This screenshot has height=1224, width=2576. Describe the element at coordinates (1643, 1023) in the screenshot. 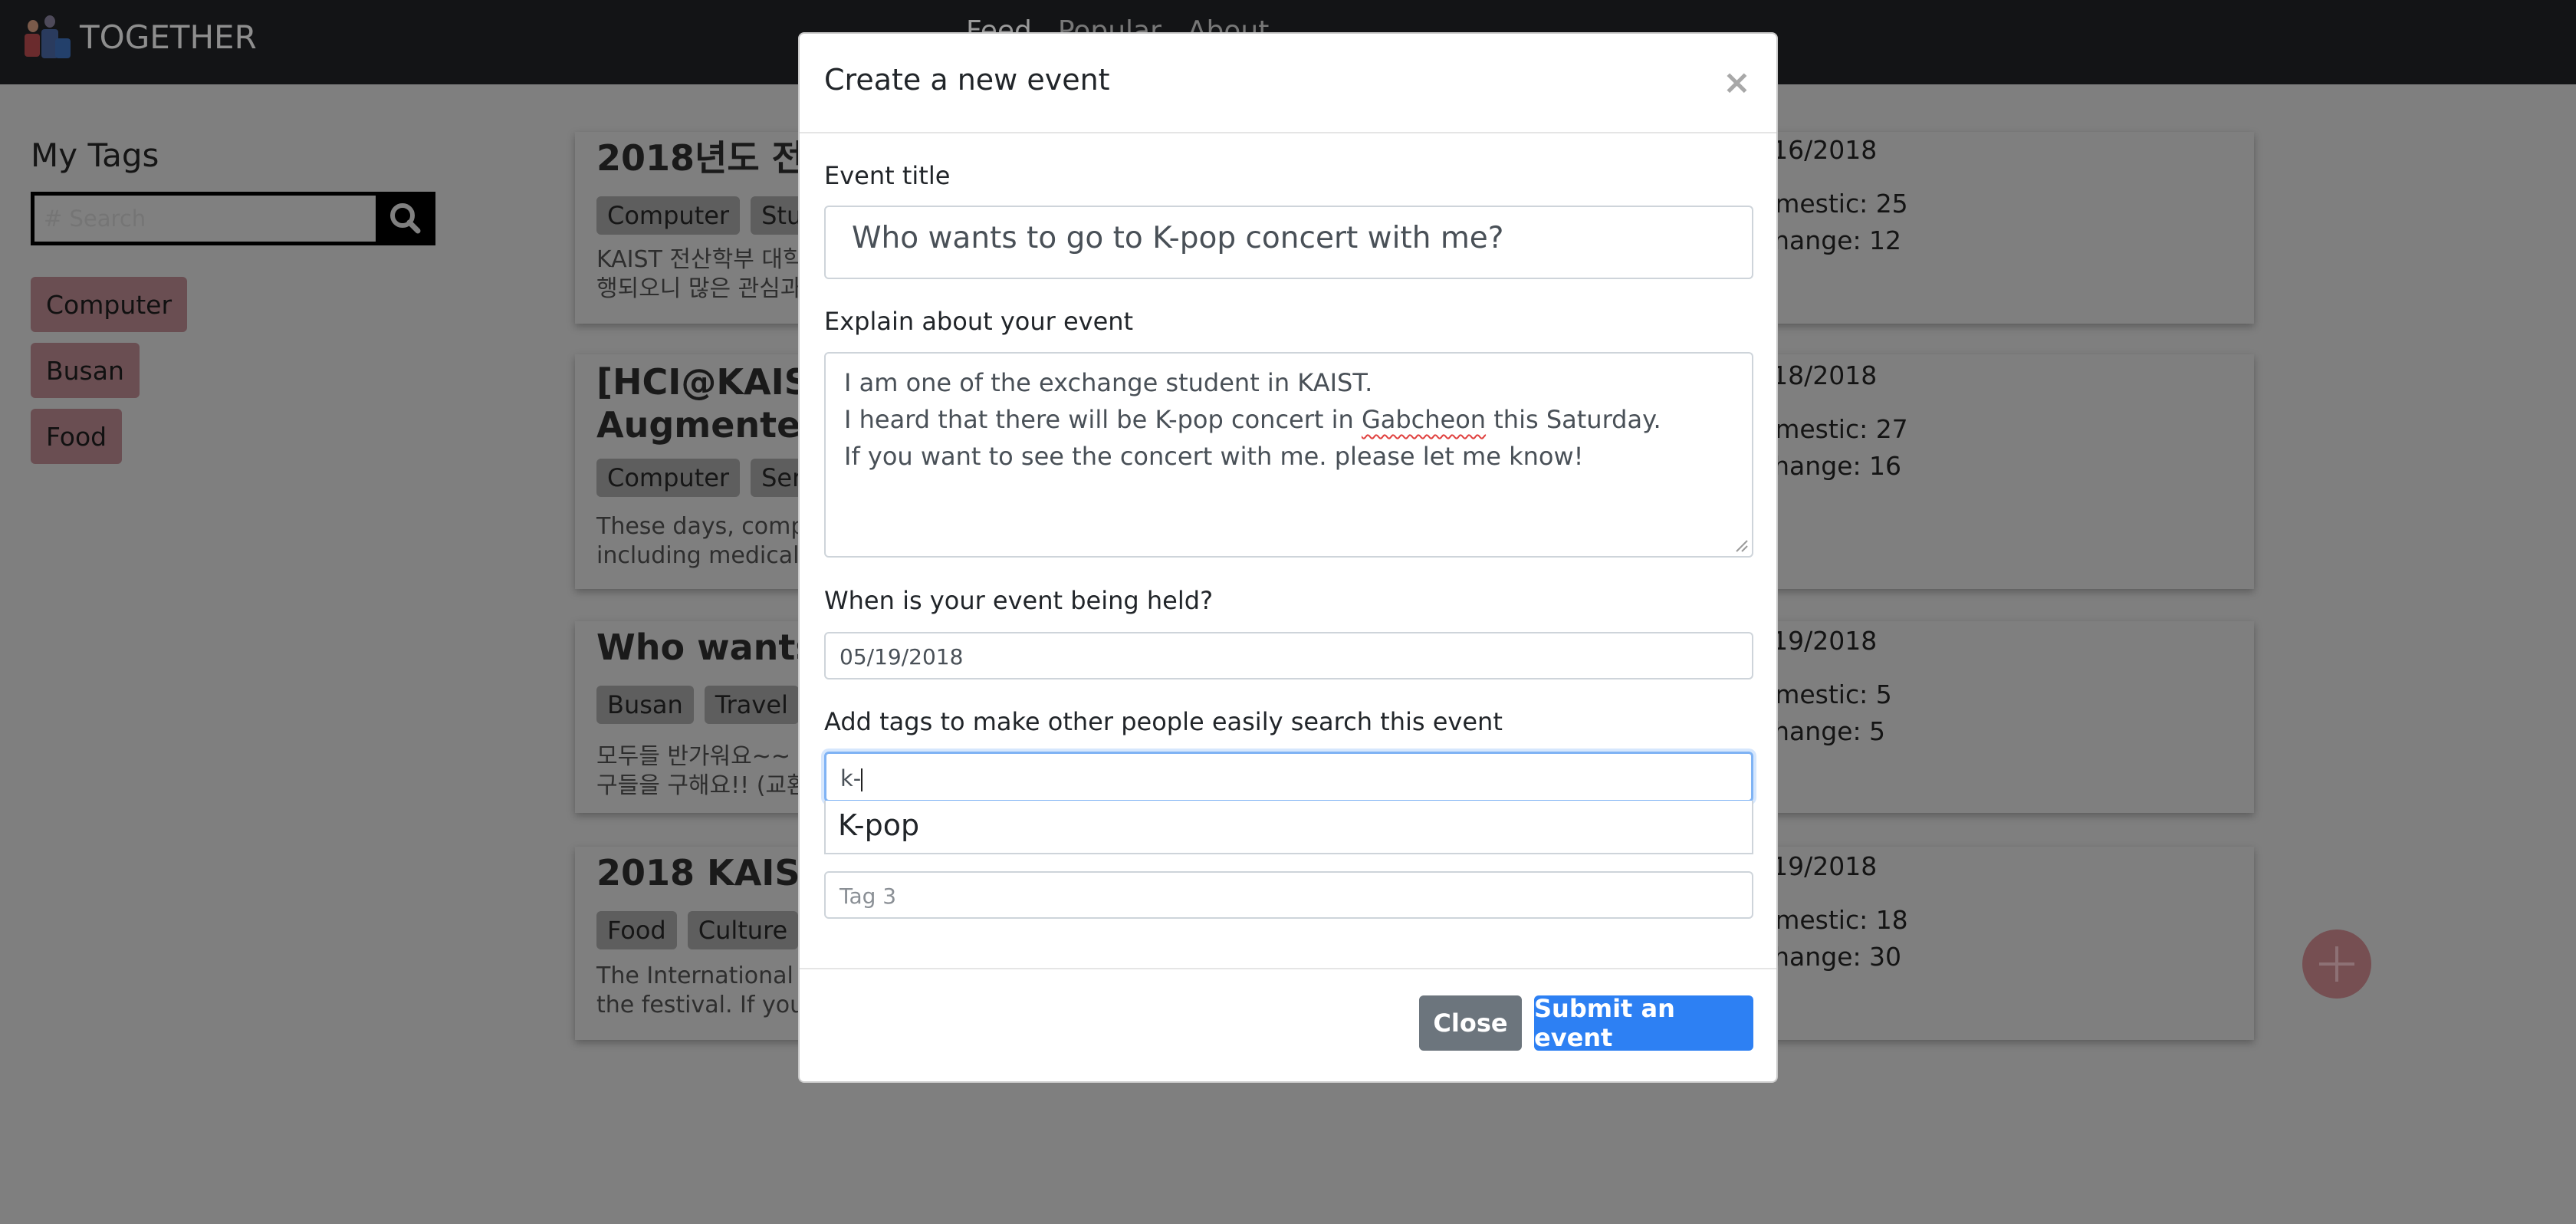

I see `submit-event-button: Submit an event` at that location.